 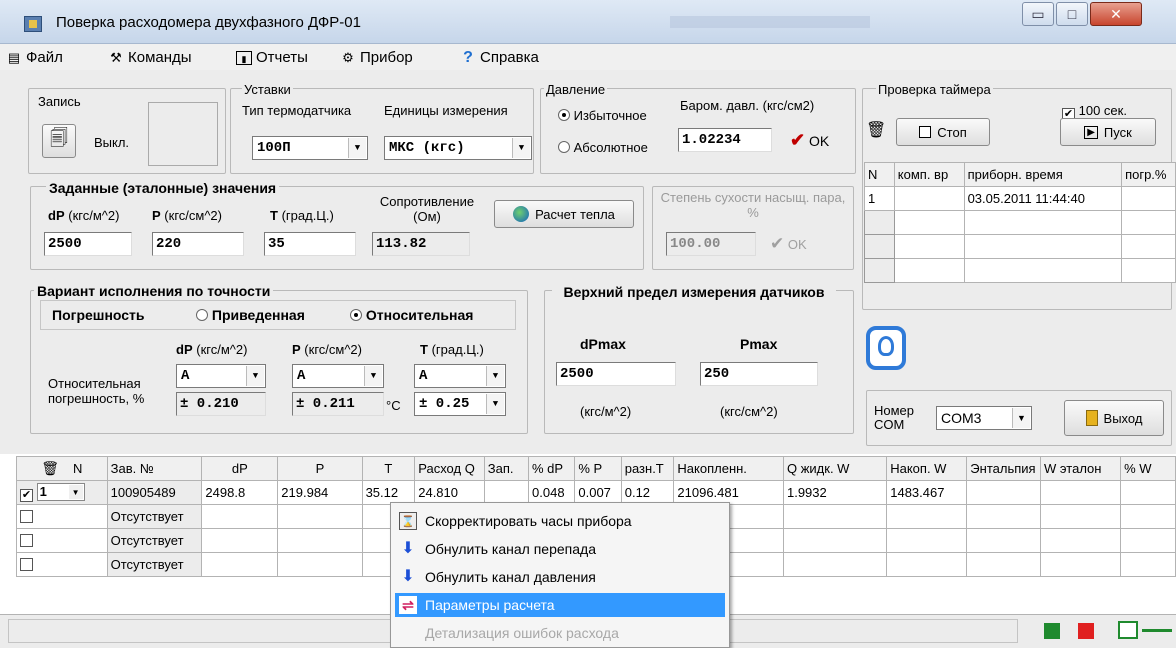 What do you see at coordinates (1072, 14) in the screenshot?
I see `maximize-button: □` at bounding box center [1072, 14].